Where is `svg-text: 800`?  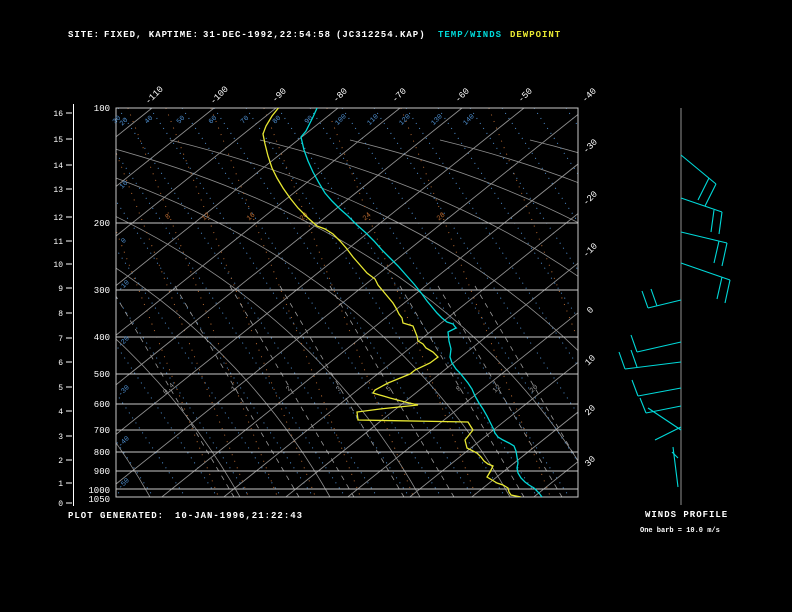
svg-text: 800 is located at coordinates (102, 453).